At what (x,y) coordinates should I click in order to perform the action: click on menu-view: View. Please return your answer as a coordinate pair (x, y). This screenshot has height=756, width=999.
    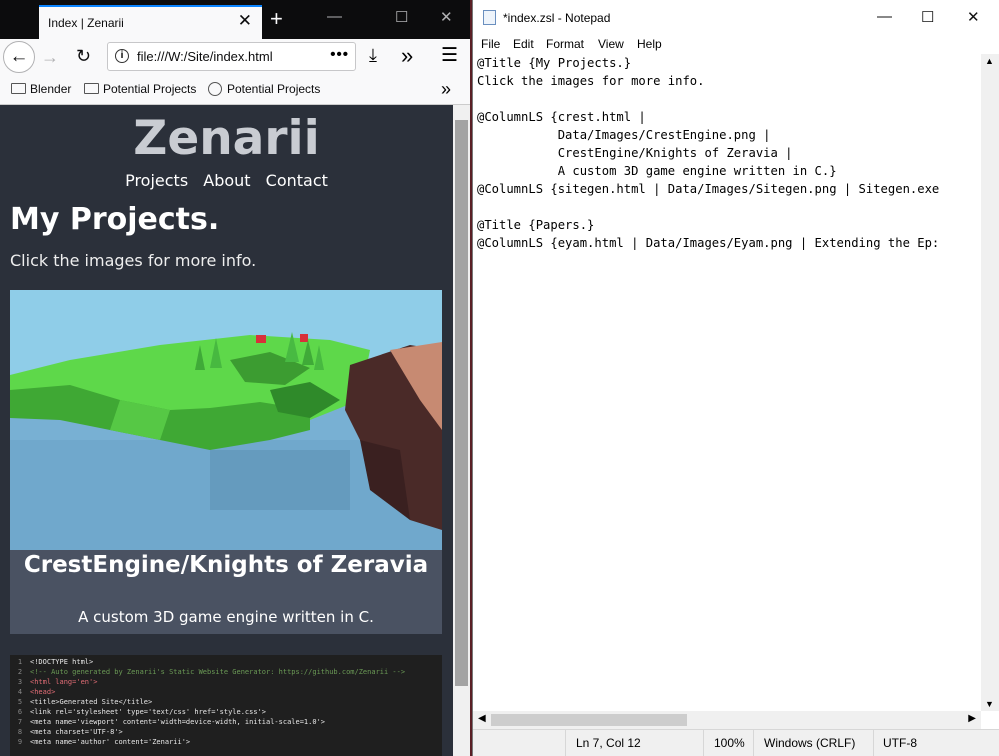
    Looking at the image, I should click on (611, 44).